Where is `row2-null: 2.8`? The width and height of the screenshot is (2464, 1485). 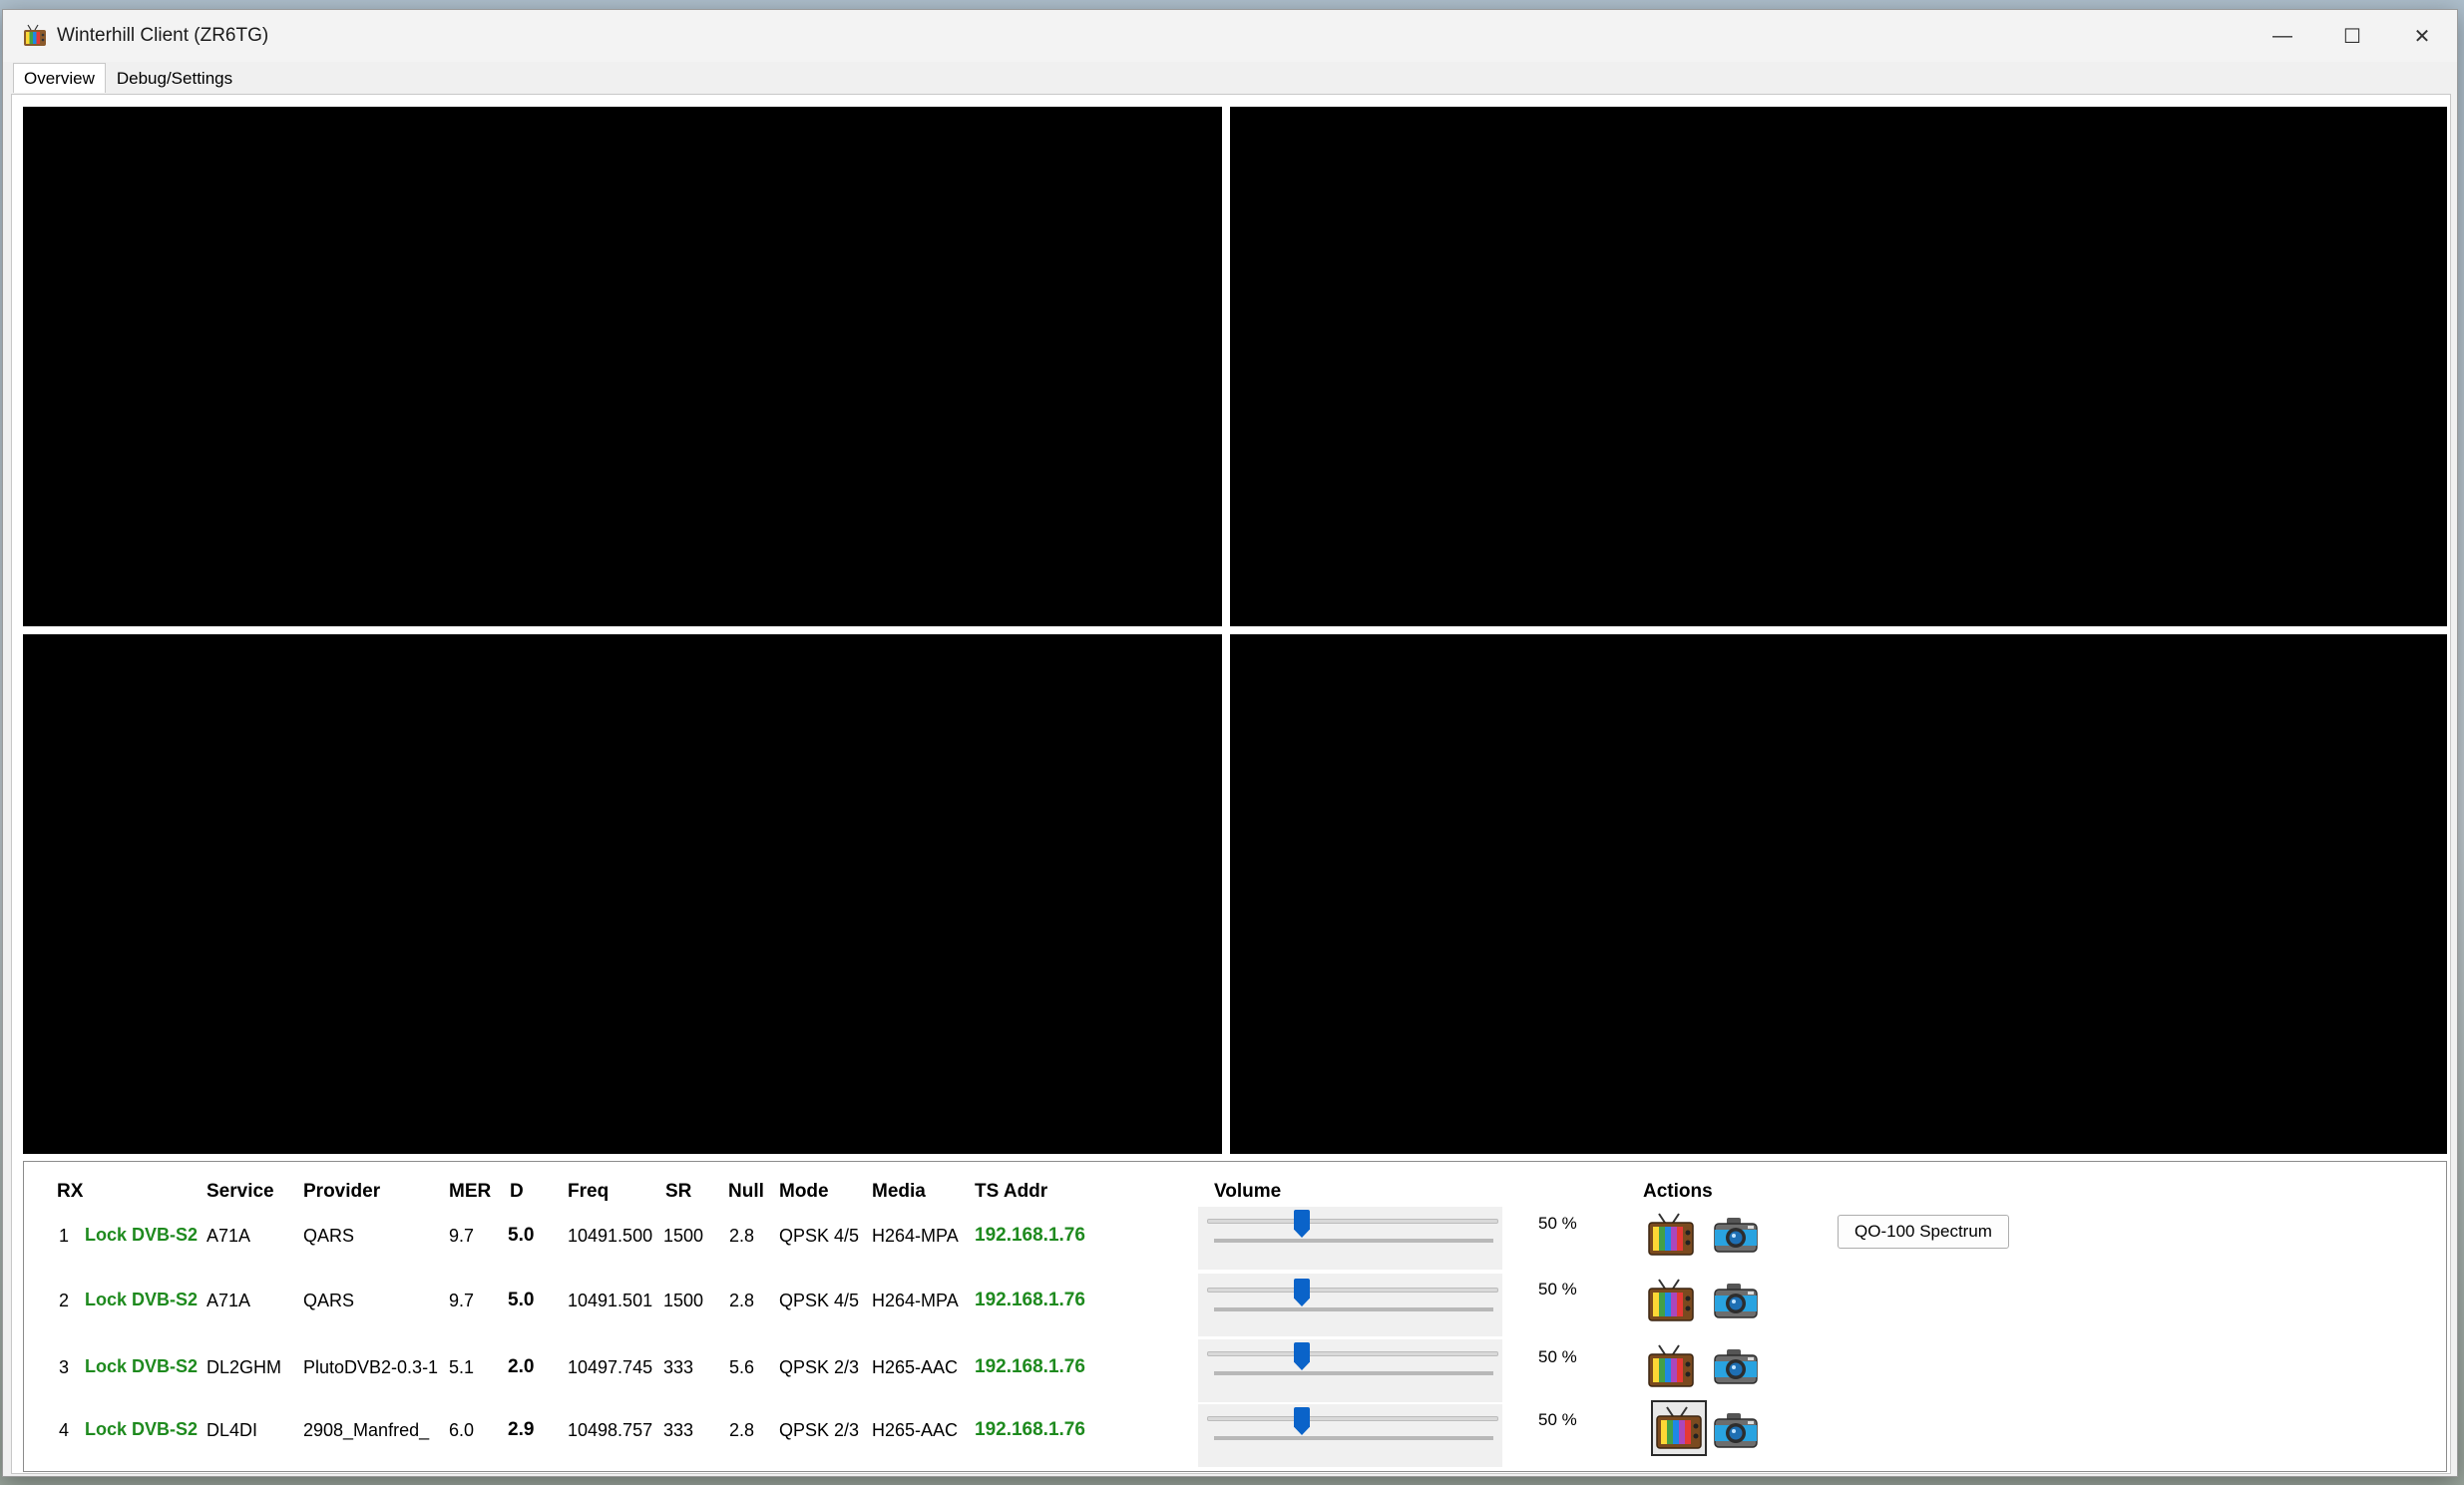
row2-null: 2.8 is located at coordinates (742, 1300).